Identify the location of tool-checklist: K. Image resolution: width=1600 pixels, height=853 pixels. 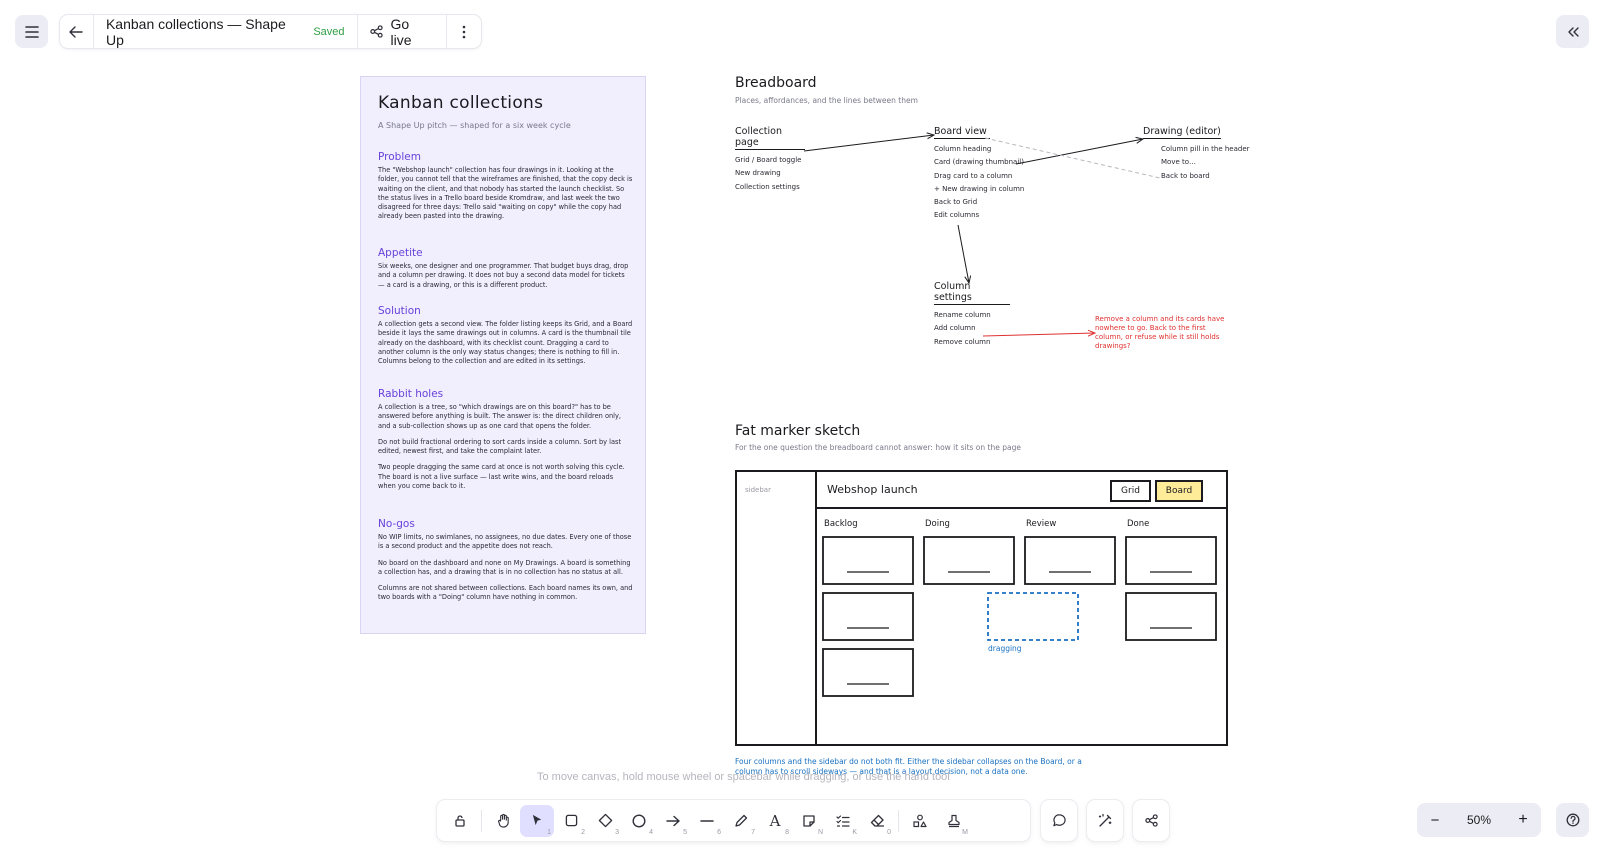
(843, 821).